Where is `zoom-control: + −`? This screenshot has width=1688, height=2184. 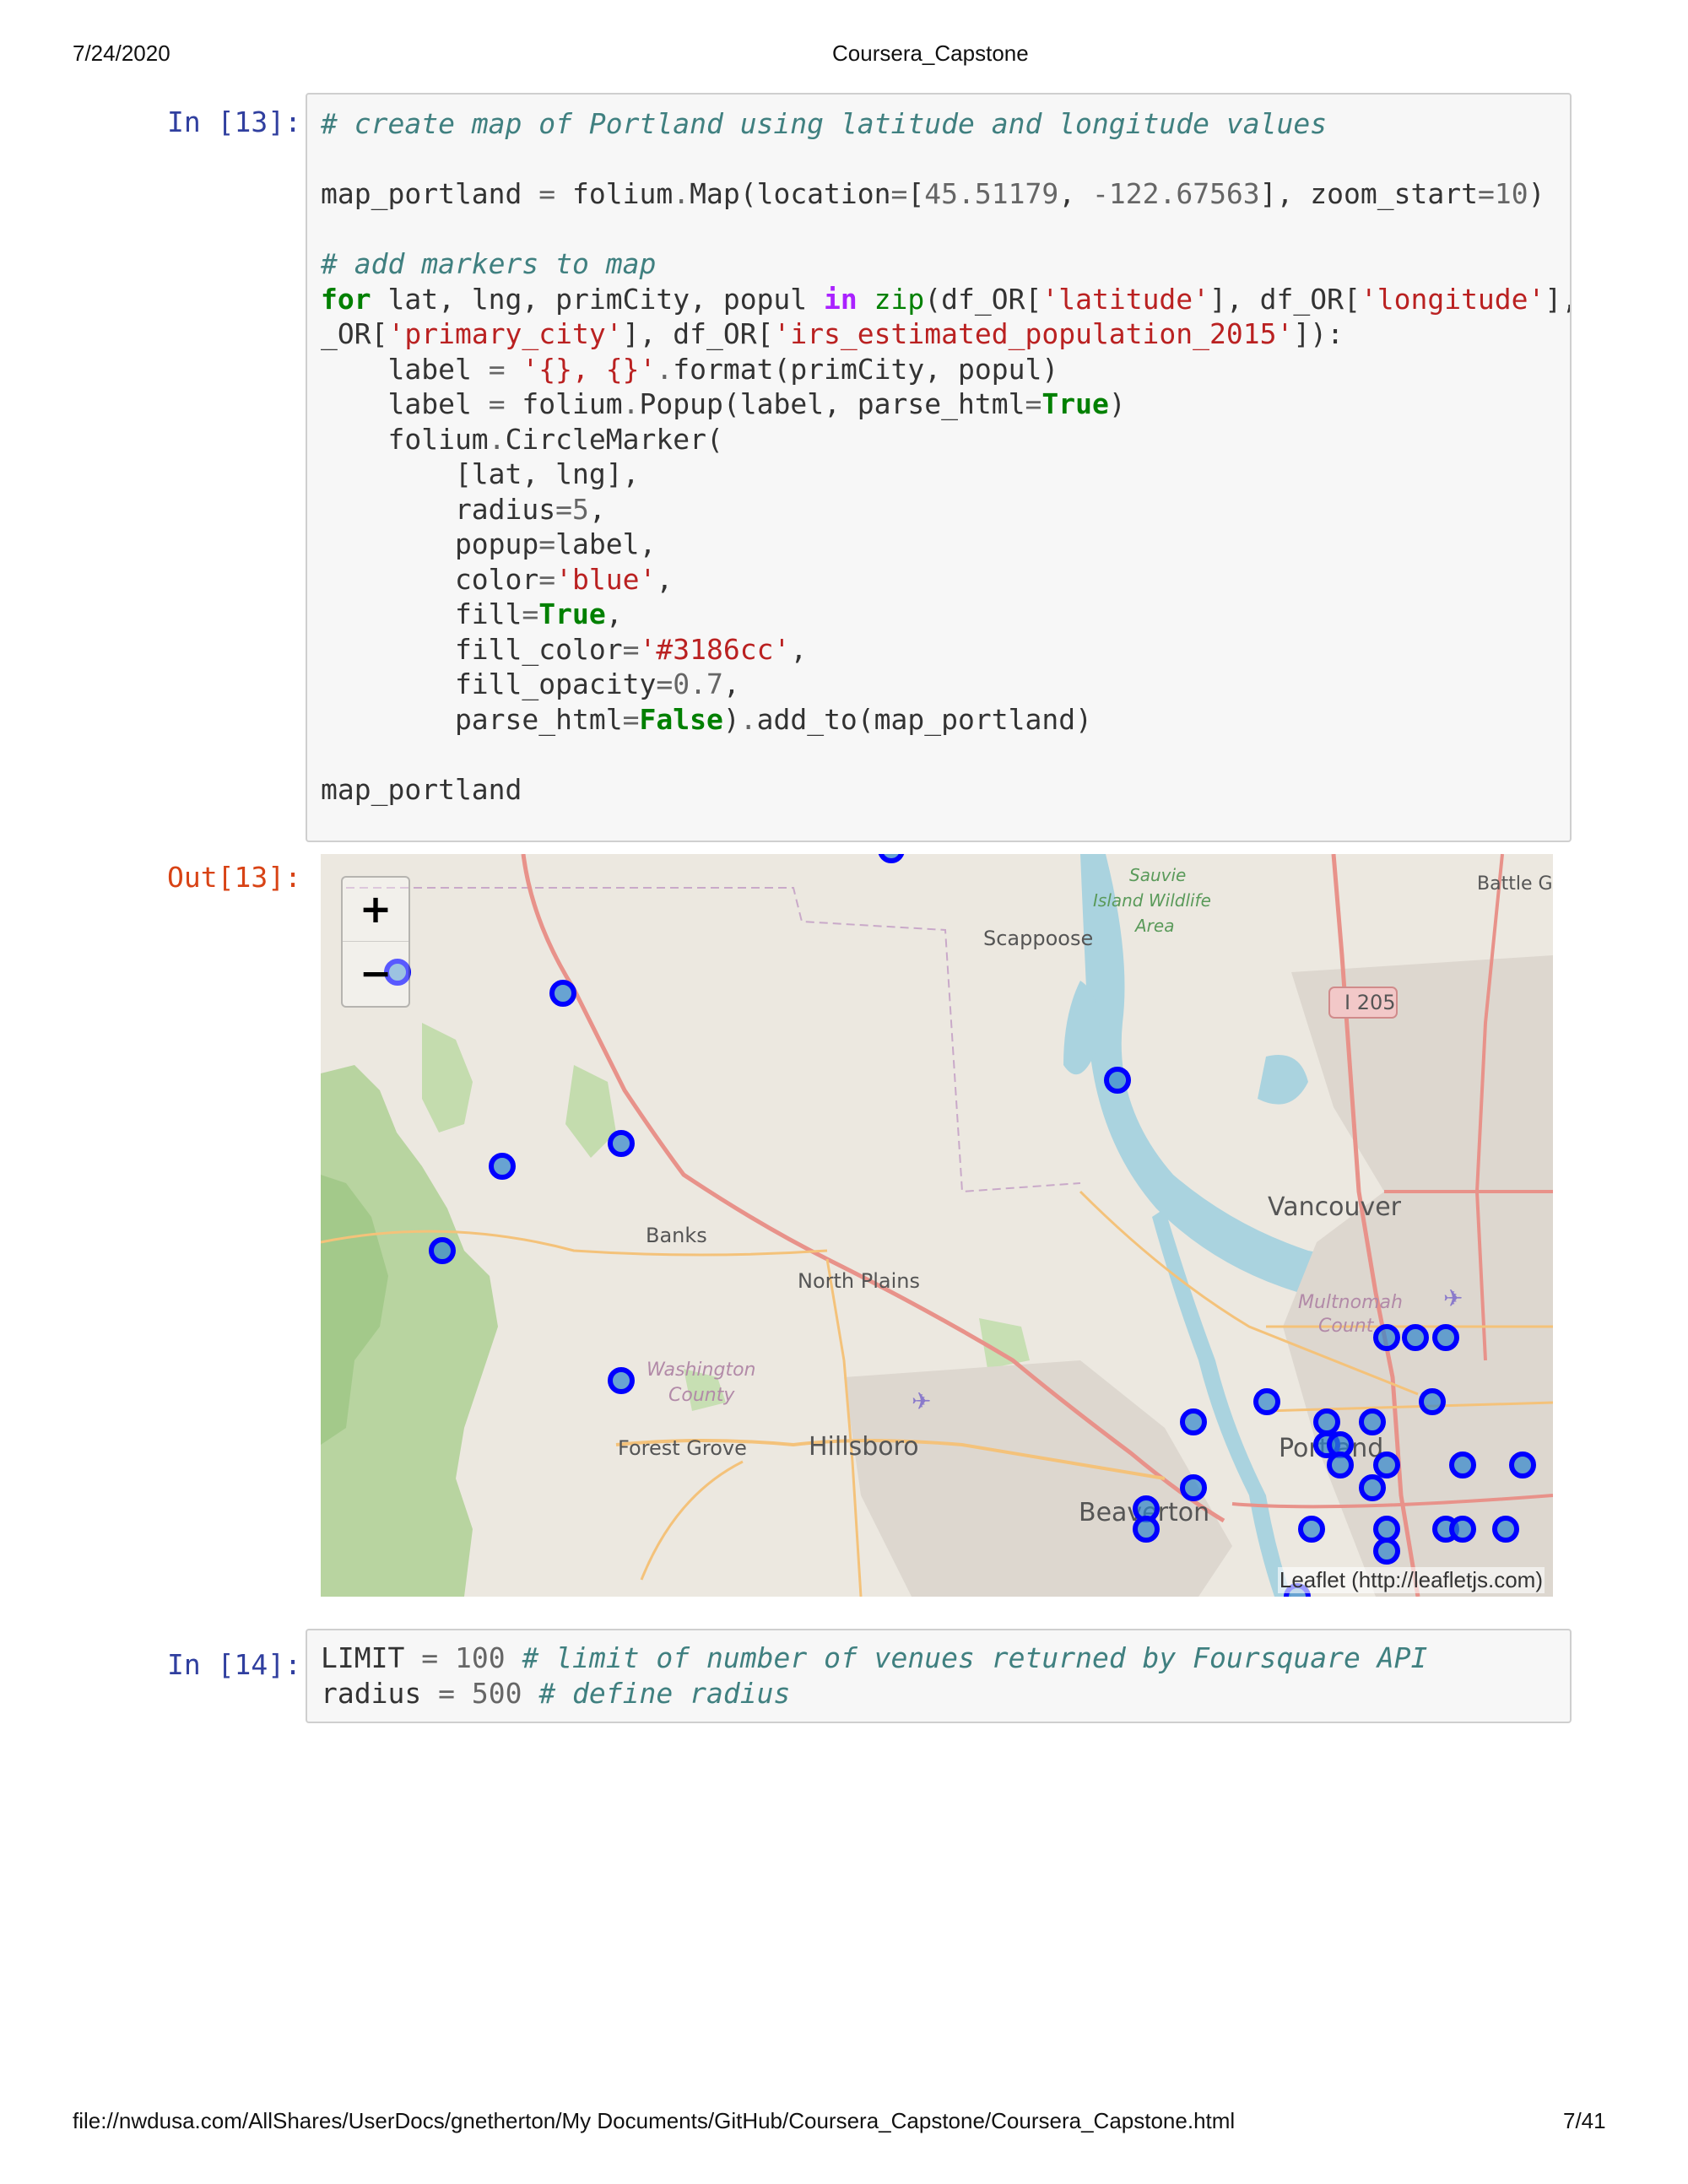
zoom-control: + − is located at coordinates (375, 942).